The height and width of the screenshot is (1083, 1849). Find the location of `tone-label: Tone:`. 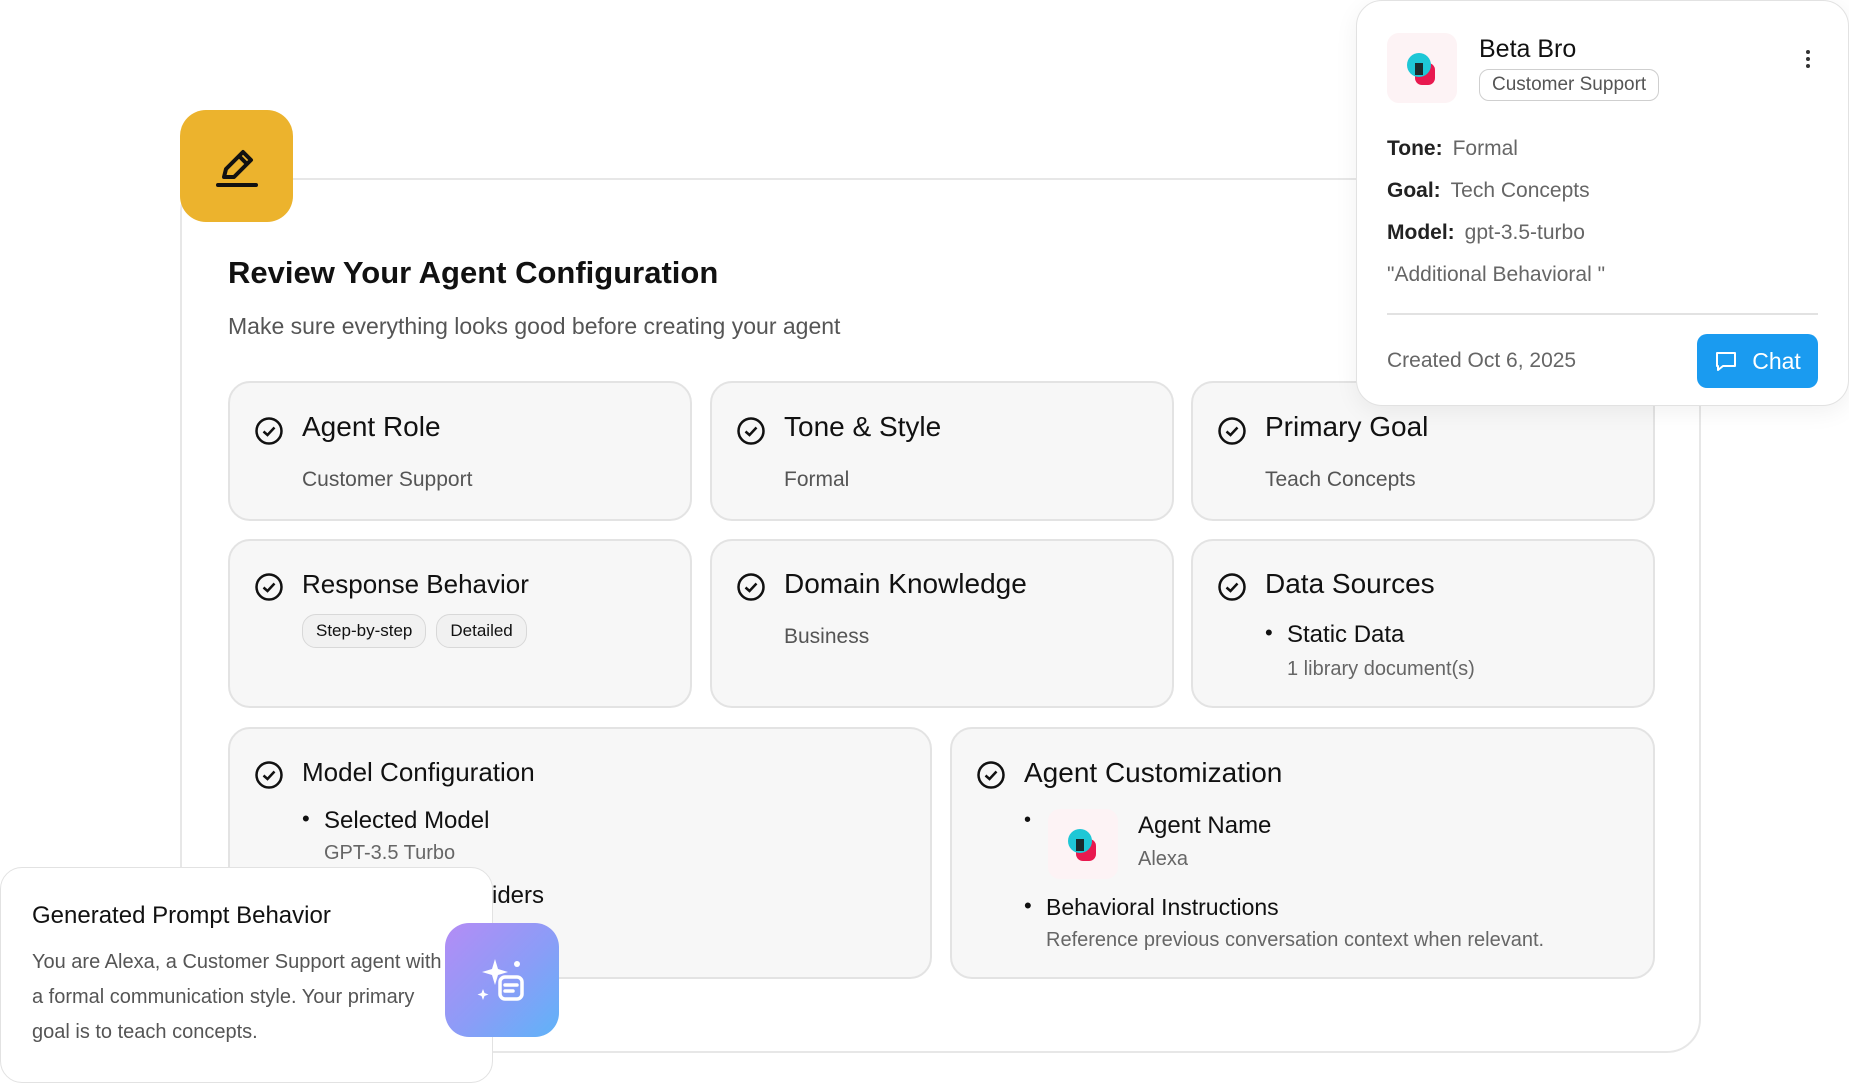

tone-label: Tone: is located at coordinates (1415, 148).